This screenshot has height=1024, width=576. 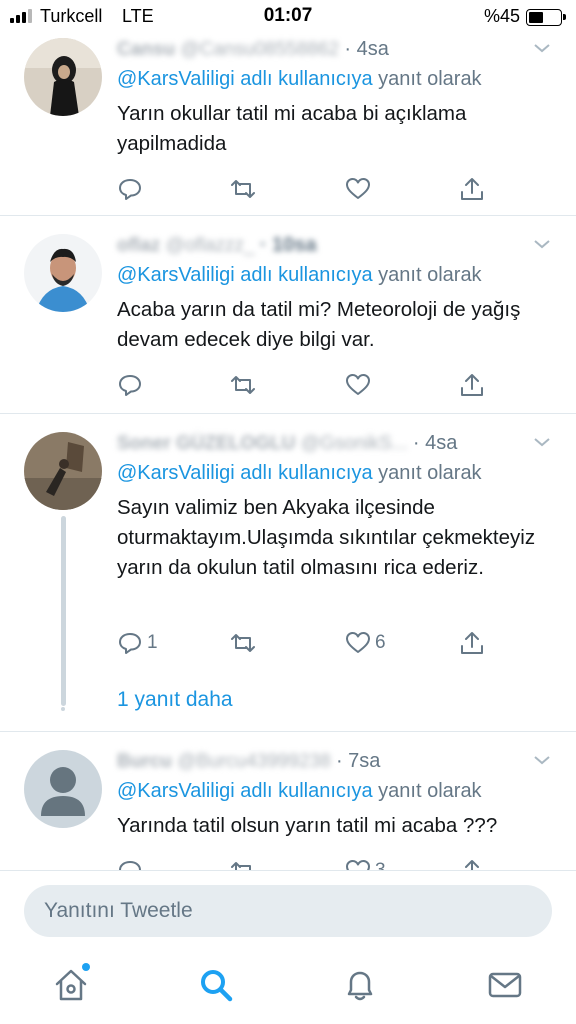 What do you see at coordinates (302, 863) in the screenshot?
I see `tweet-actions: 3` at bounding box center [302, 863].